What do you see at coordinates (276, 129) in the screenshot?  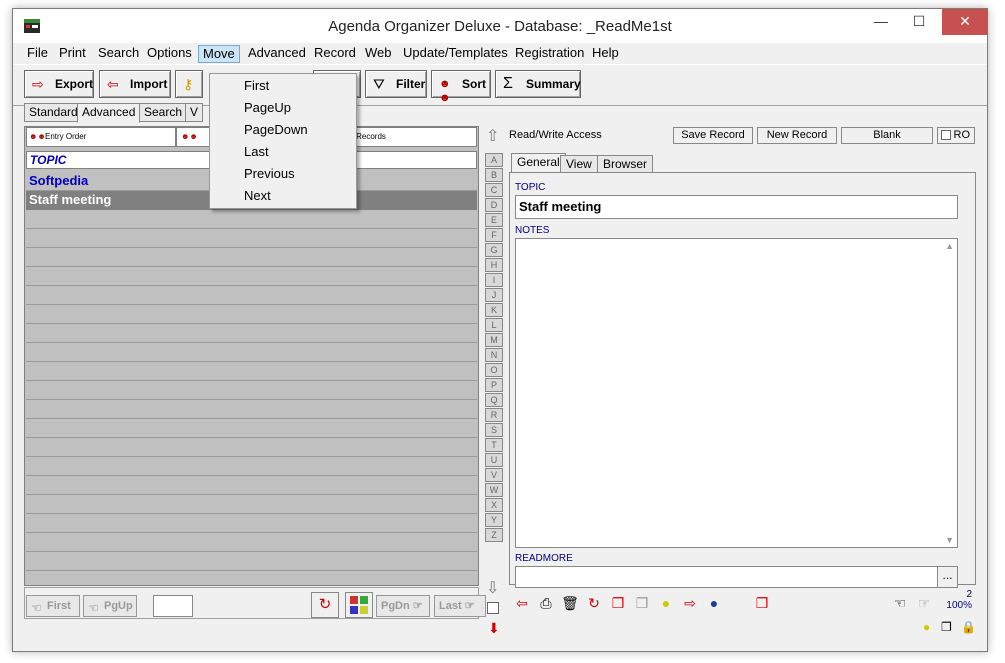 I see `menu-item-pagedown: PageDown` at bounding box center [276, 129].